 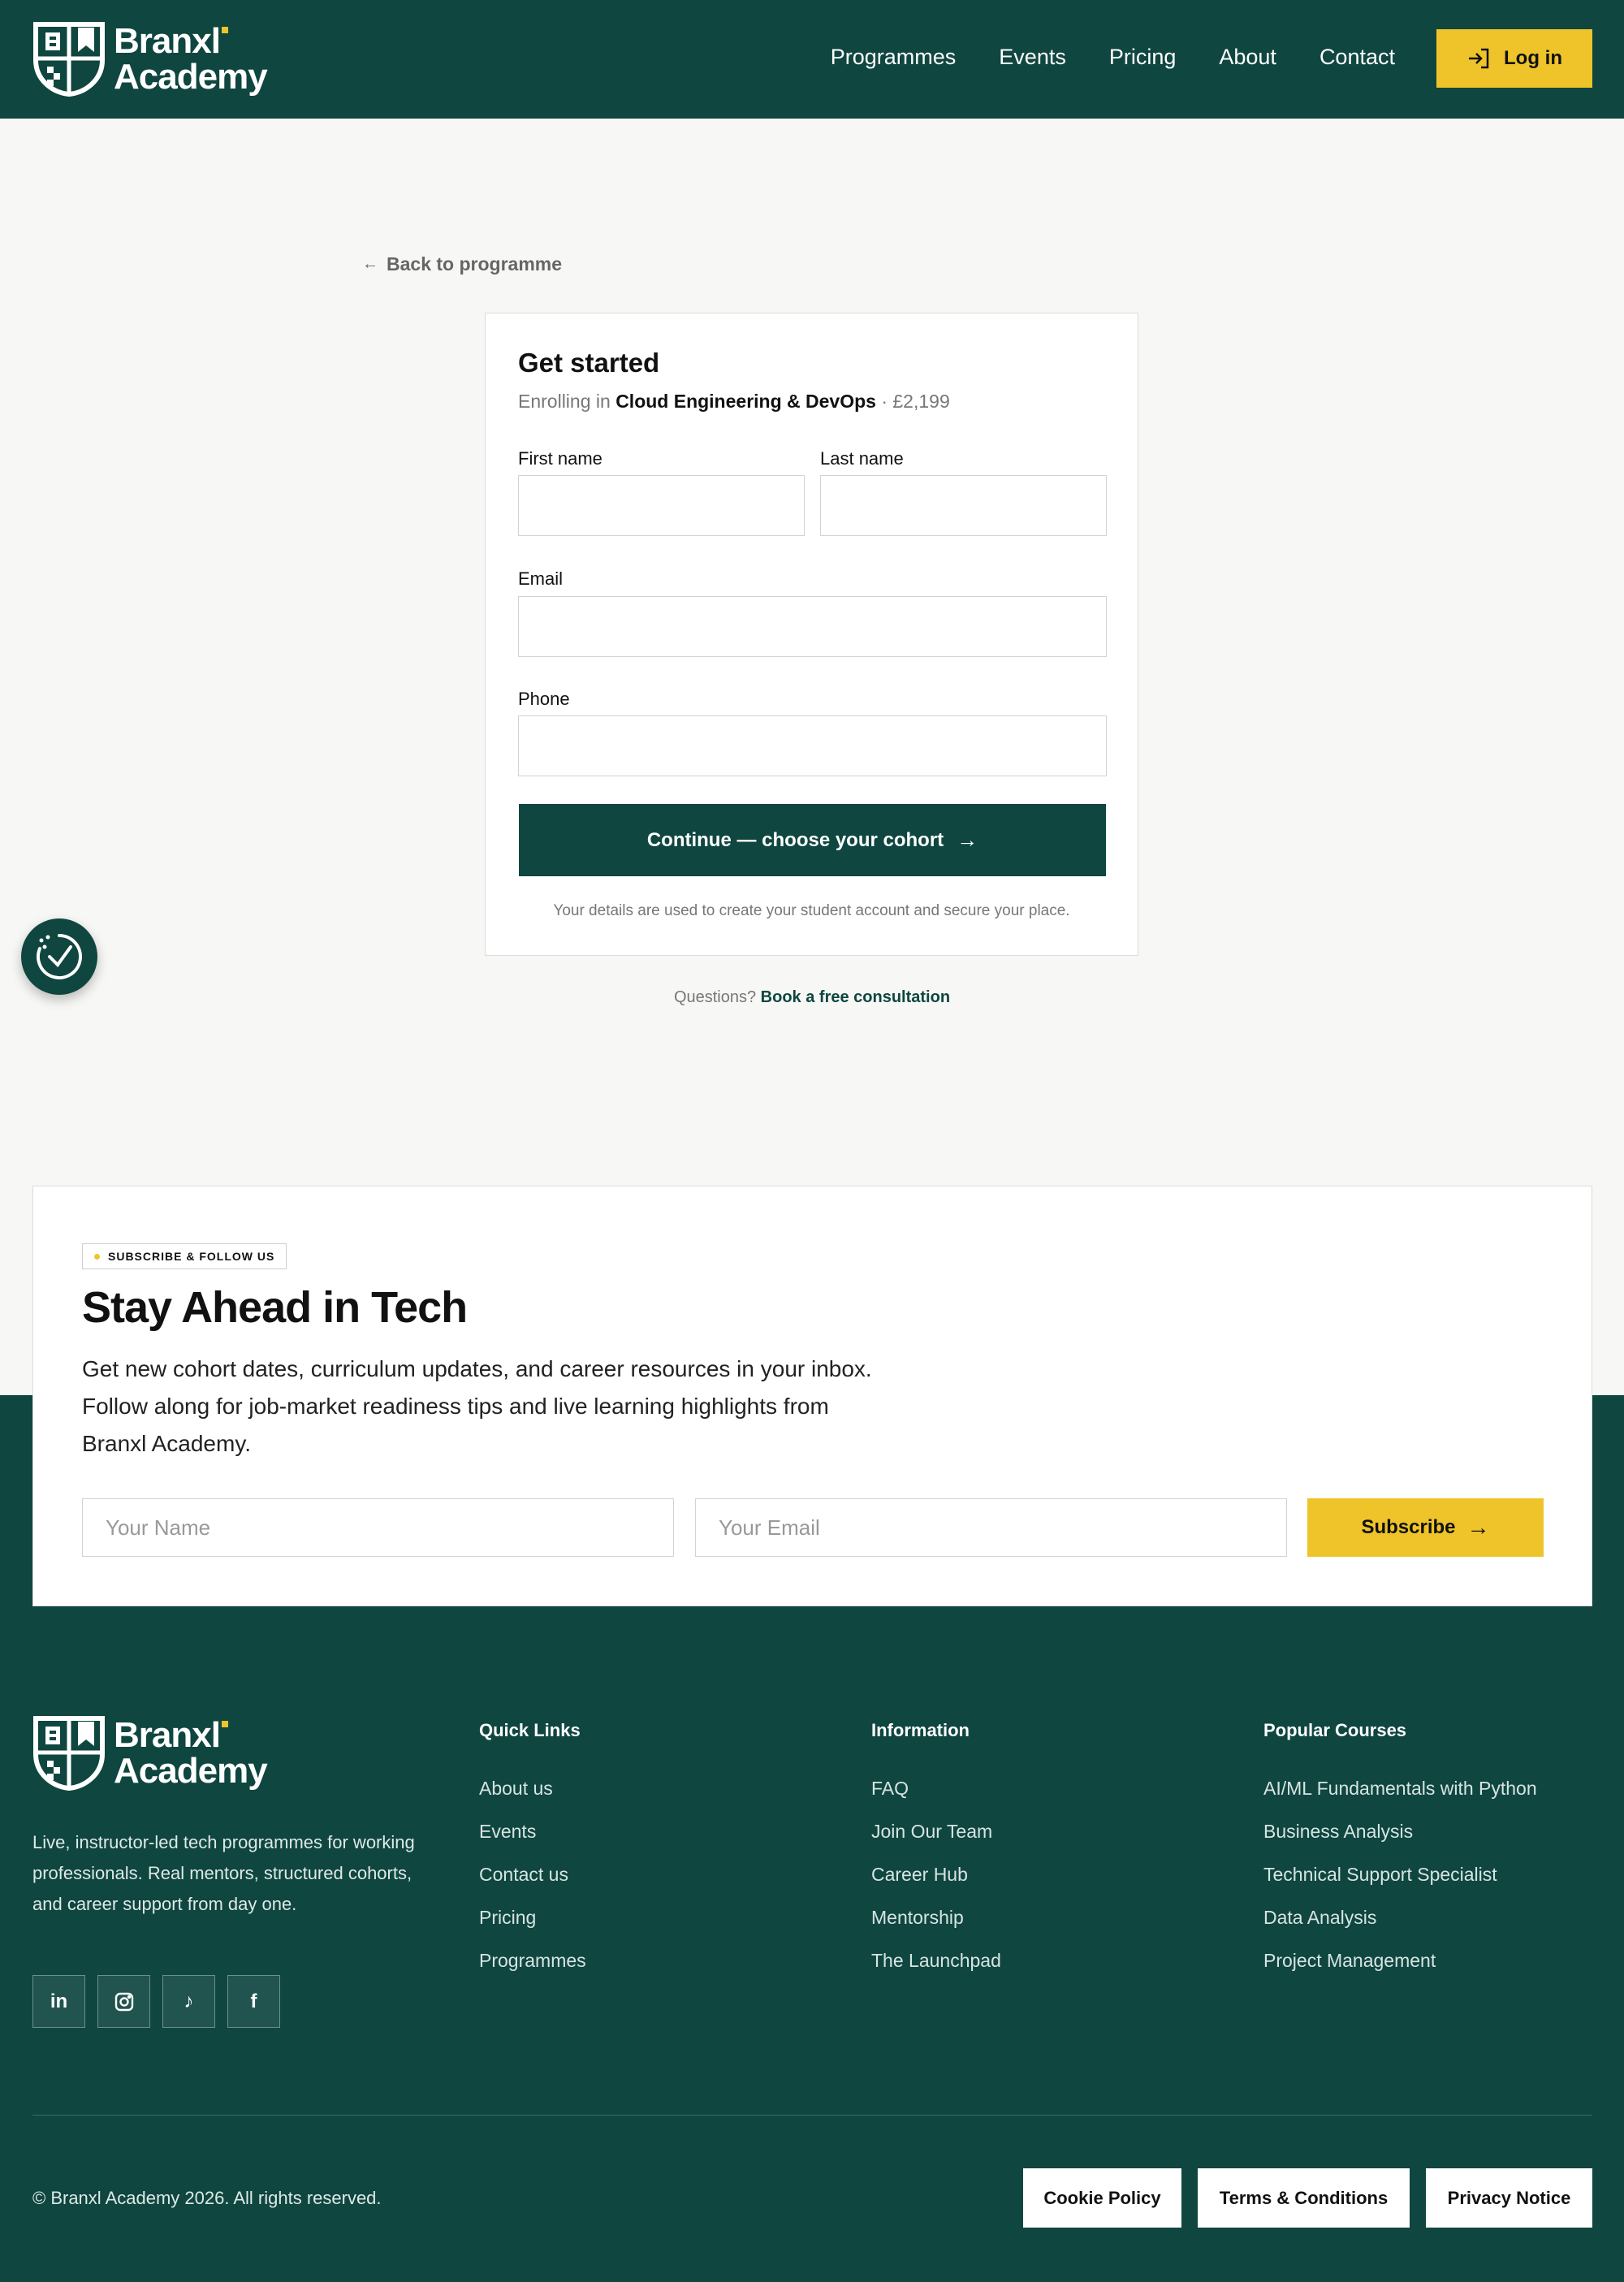 What do you see at coordinates (1143, 57) in the screenshot?
I see `nav-pricing: Pricing` at bounding box center [1143, 57].